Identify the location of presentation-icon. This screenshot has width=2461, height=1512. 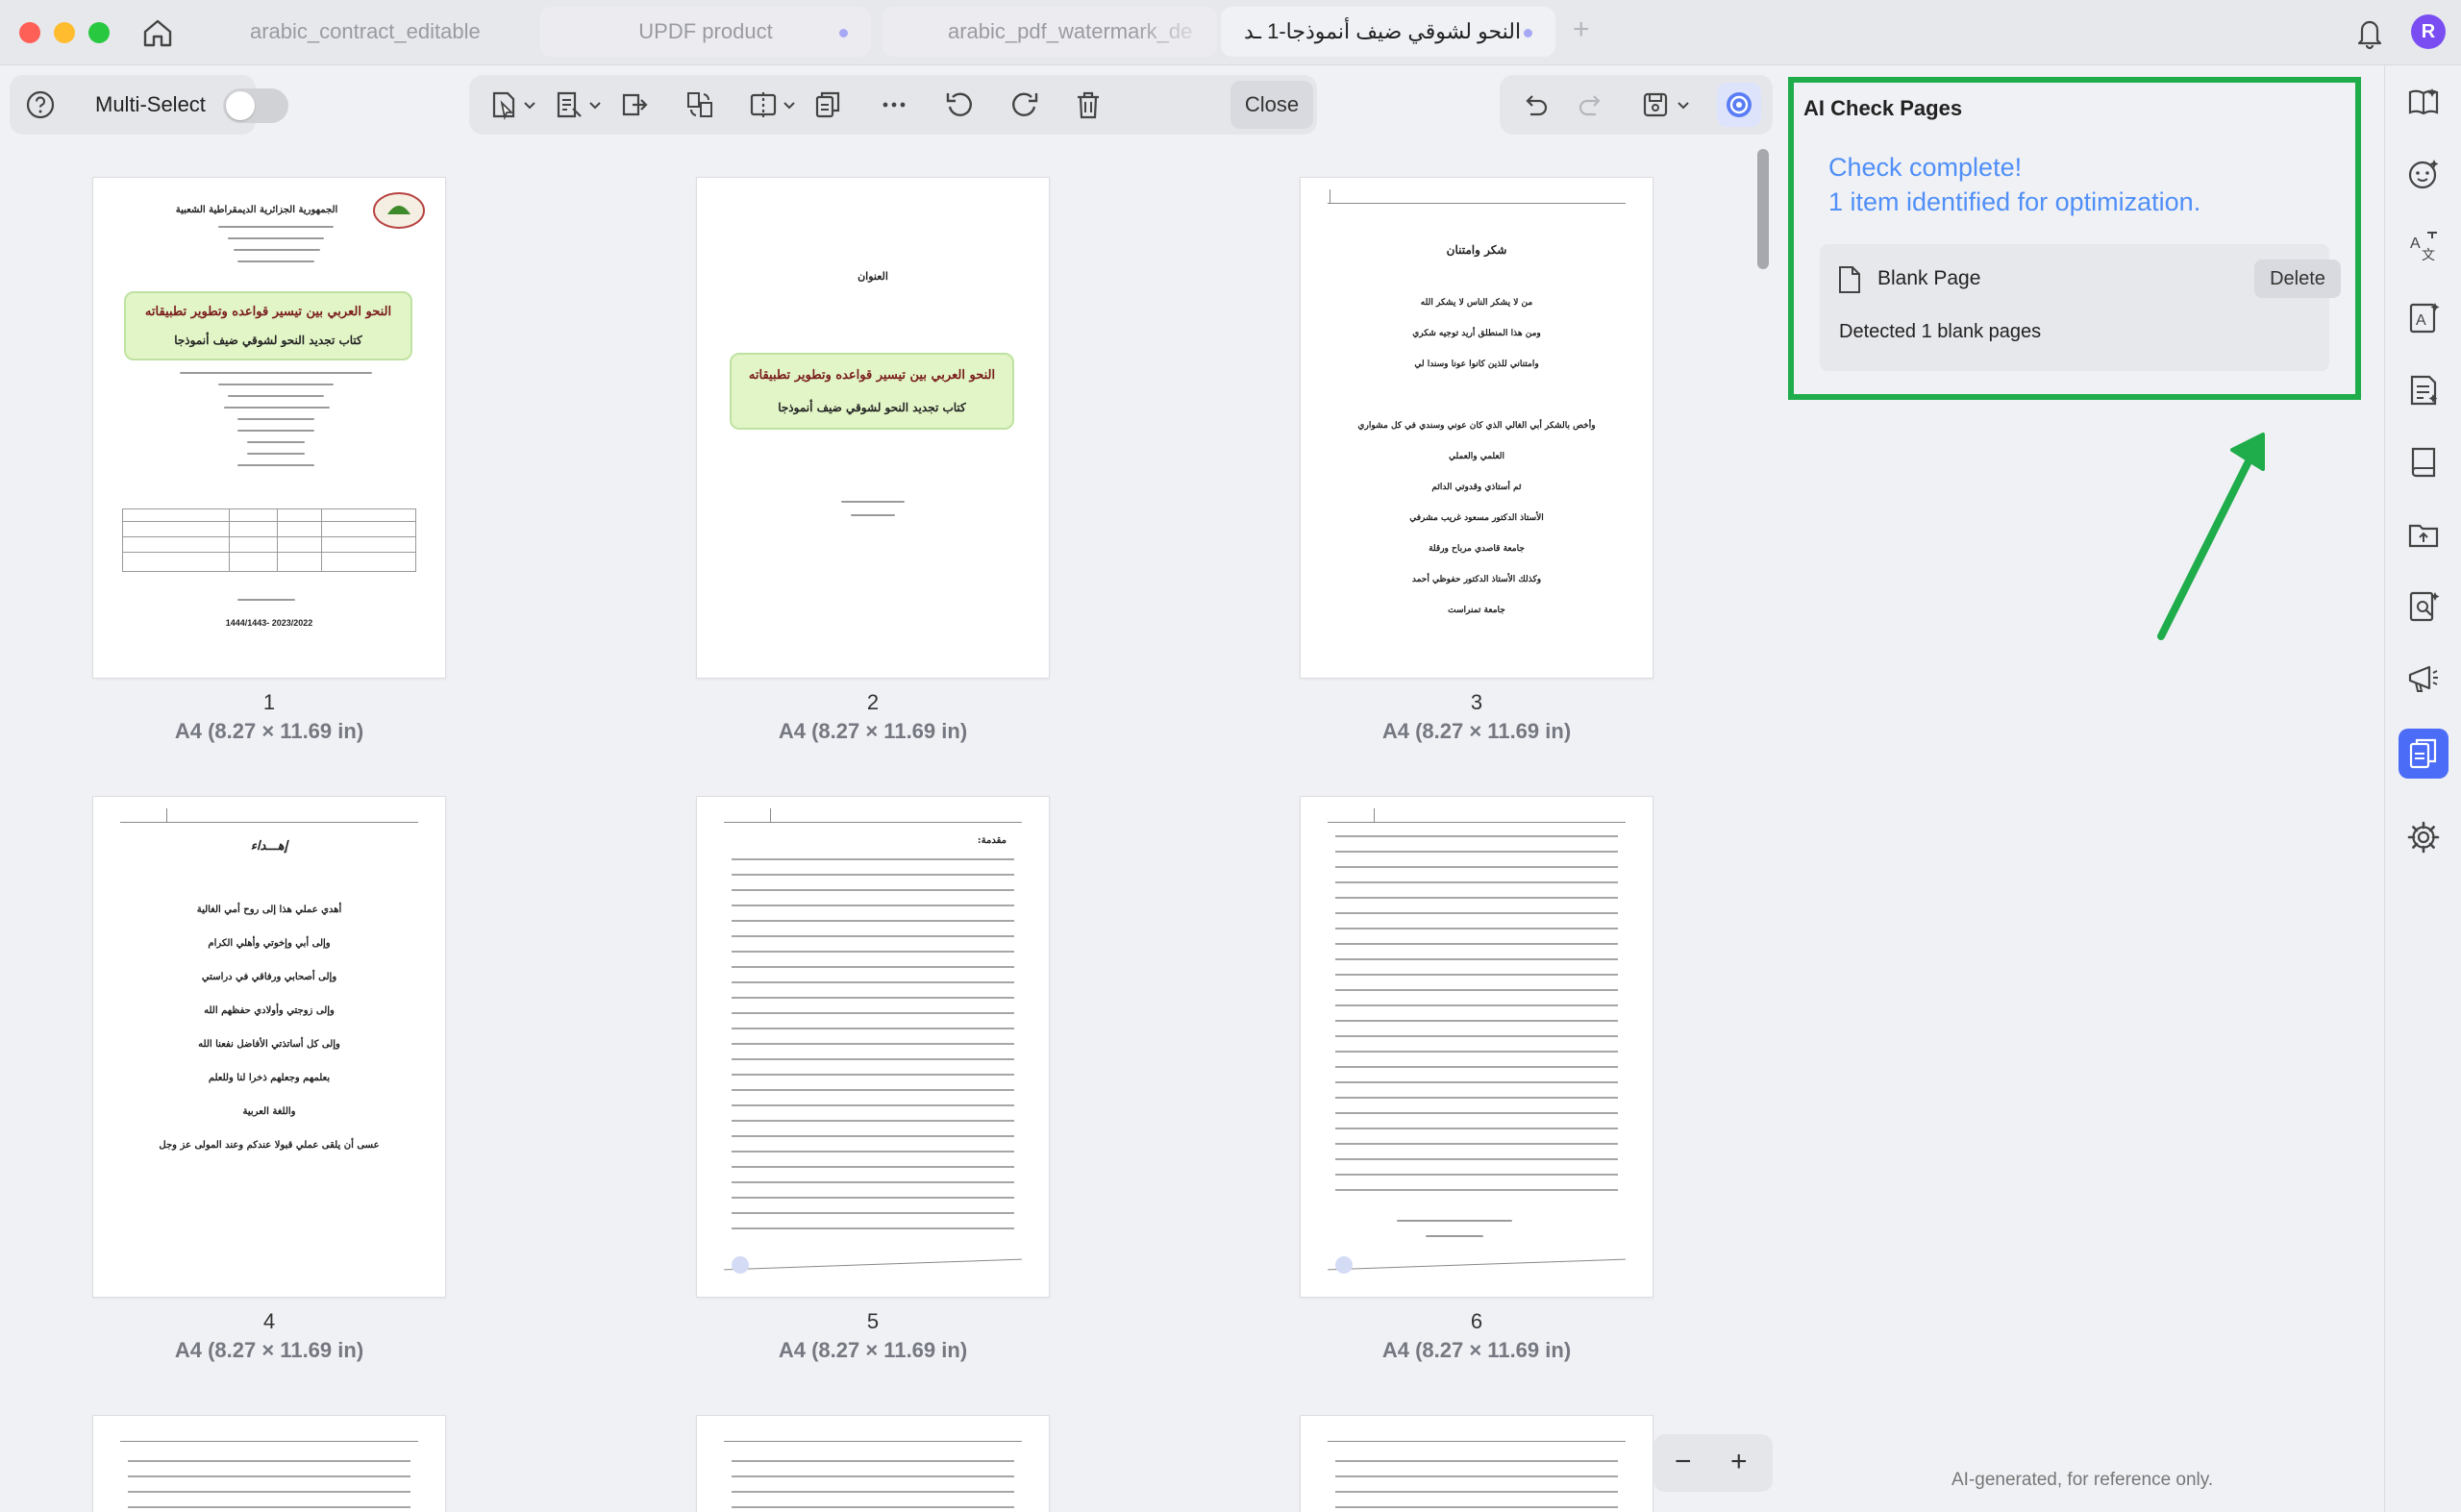
(2423, 678).